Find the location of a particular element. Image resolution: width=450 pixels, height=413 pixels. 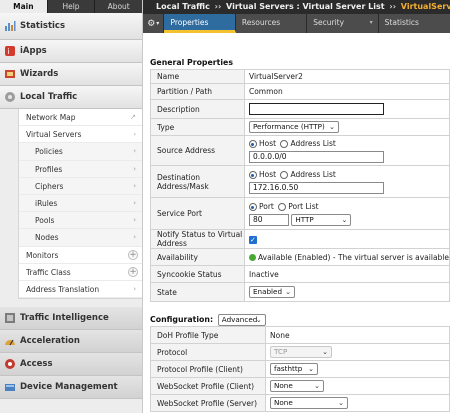

field-label: Notify Status to Virtual Address is located at coordinates (197, 239).